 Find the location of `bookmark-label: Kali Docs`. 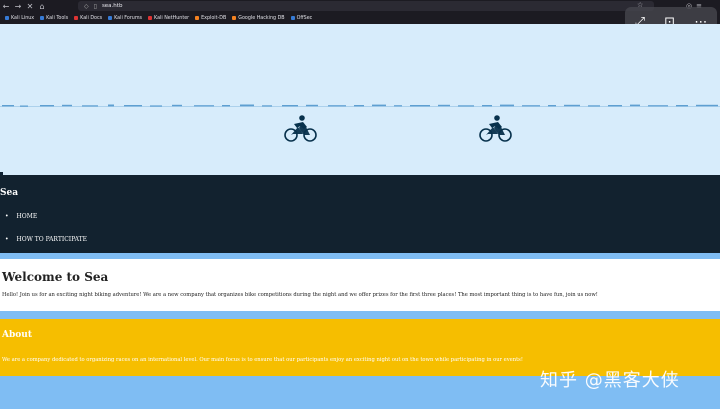

bookmark-label: Kali Docs is located at coordinates (91, 18).